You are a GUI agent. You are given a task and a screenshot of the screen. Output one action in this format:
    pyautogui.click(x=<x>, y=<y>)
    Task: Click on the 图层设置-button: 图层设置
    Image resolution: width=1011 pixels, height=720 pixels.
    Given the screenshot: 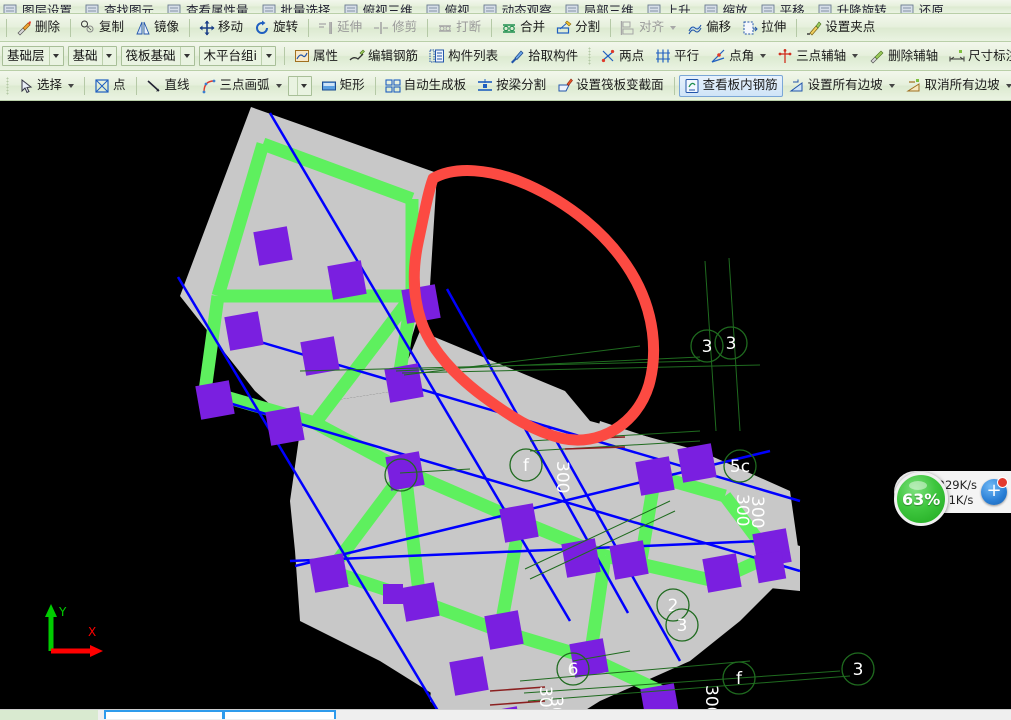 What is the action you would take?
    pyautogui.click(x=37, y=6)
    